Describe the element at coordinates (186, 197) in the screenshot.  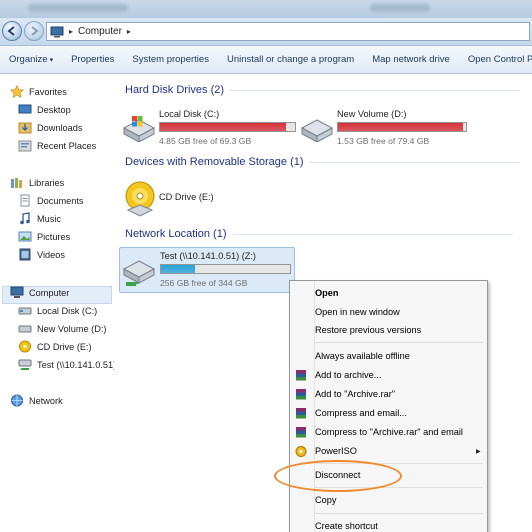
I see `drive-e-name: CD Drive (E:)` at that location.